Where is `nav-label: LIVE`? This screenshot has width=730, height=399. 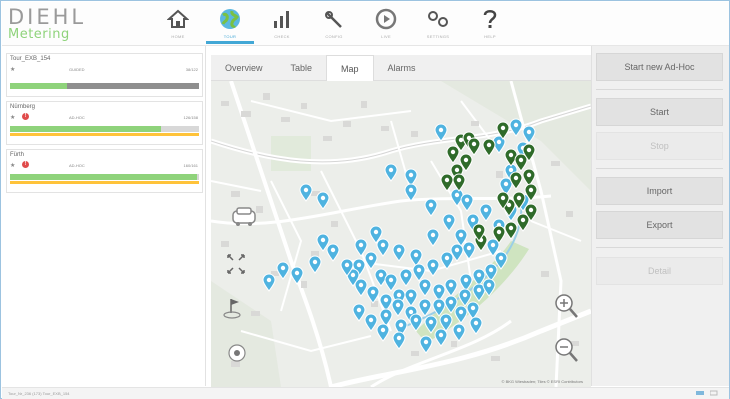 nav-label: LIVE is located at coordinates (386, 36).